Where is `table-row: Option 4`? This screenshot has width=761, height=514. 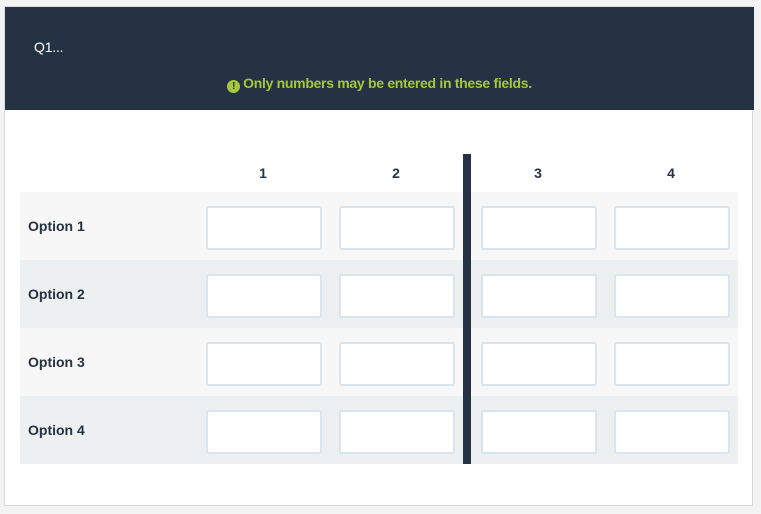
table-row: Option 4 is located at coordinates (379, 430).